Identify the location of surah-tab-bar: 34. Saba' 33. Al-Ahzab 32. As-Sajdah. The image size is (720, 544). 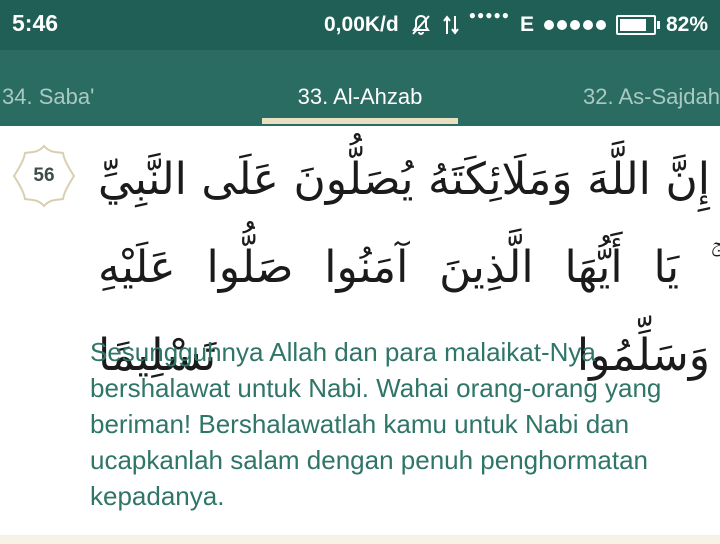
(360, 88).